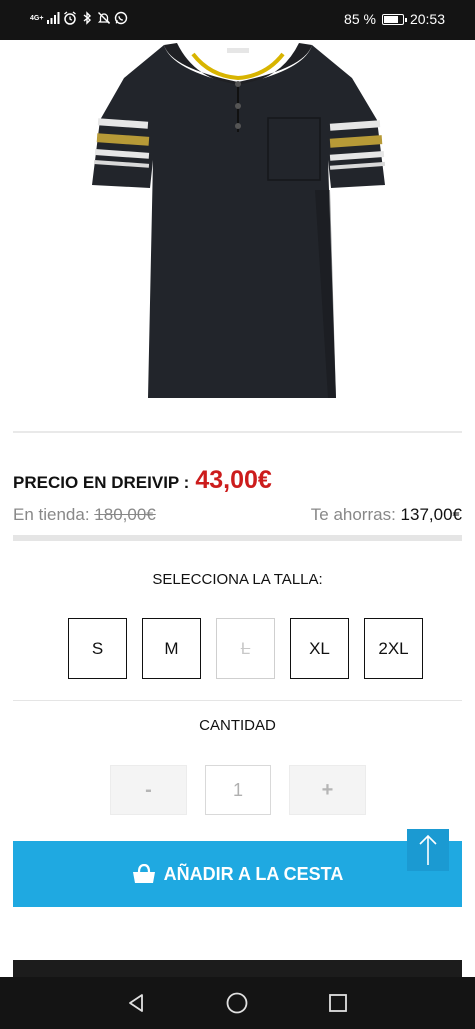 The image size is (475, 1029). I want to click on quantity-stepper: - +, so click(238, 790).